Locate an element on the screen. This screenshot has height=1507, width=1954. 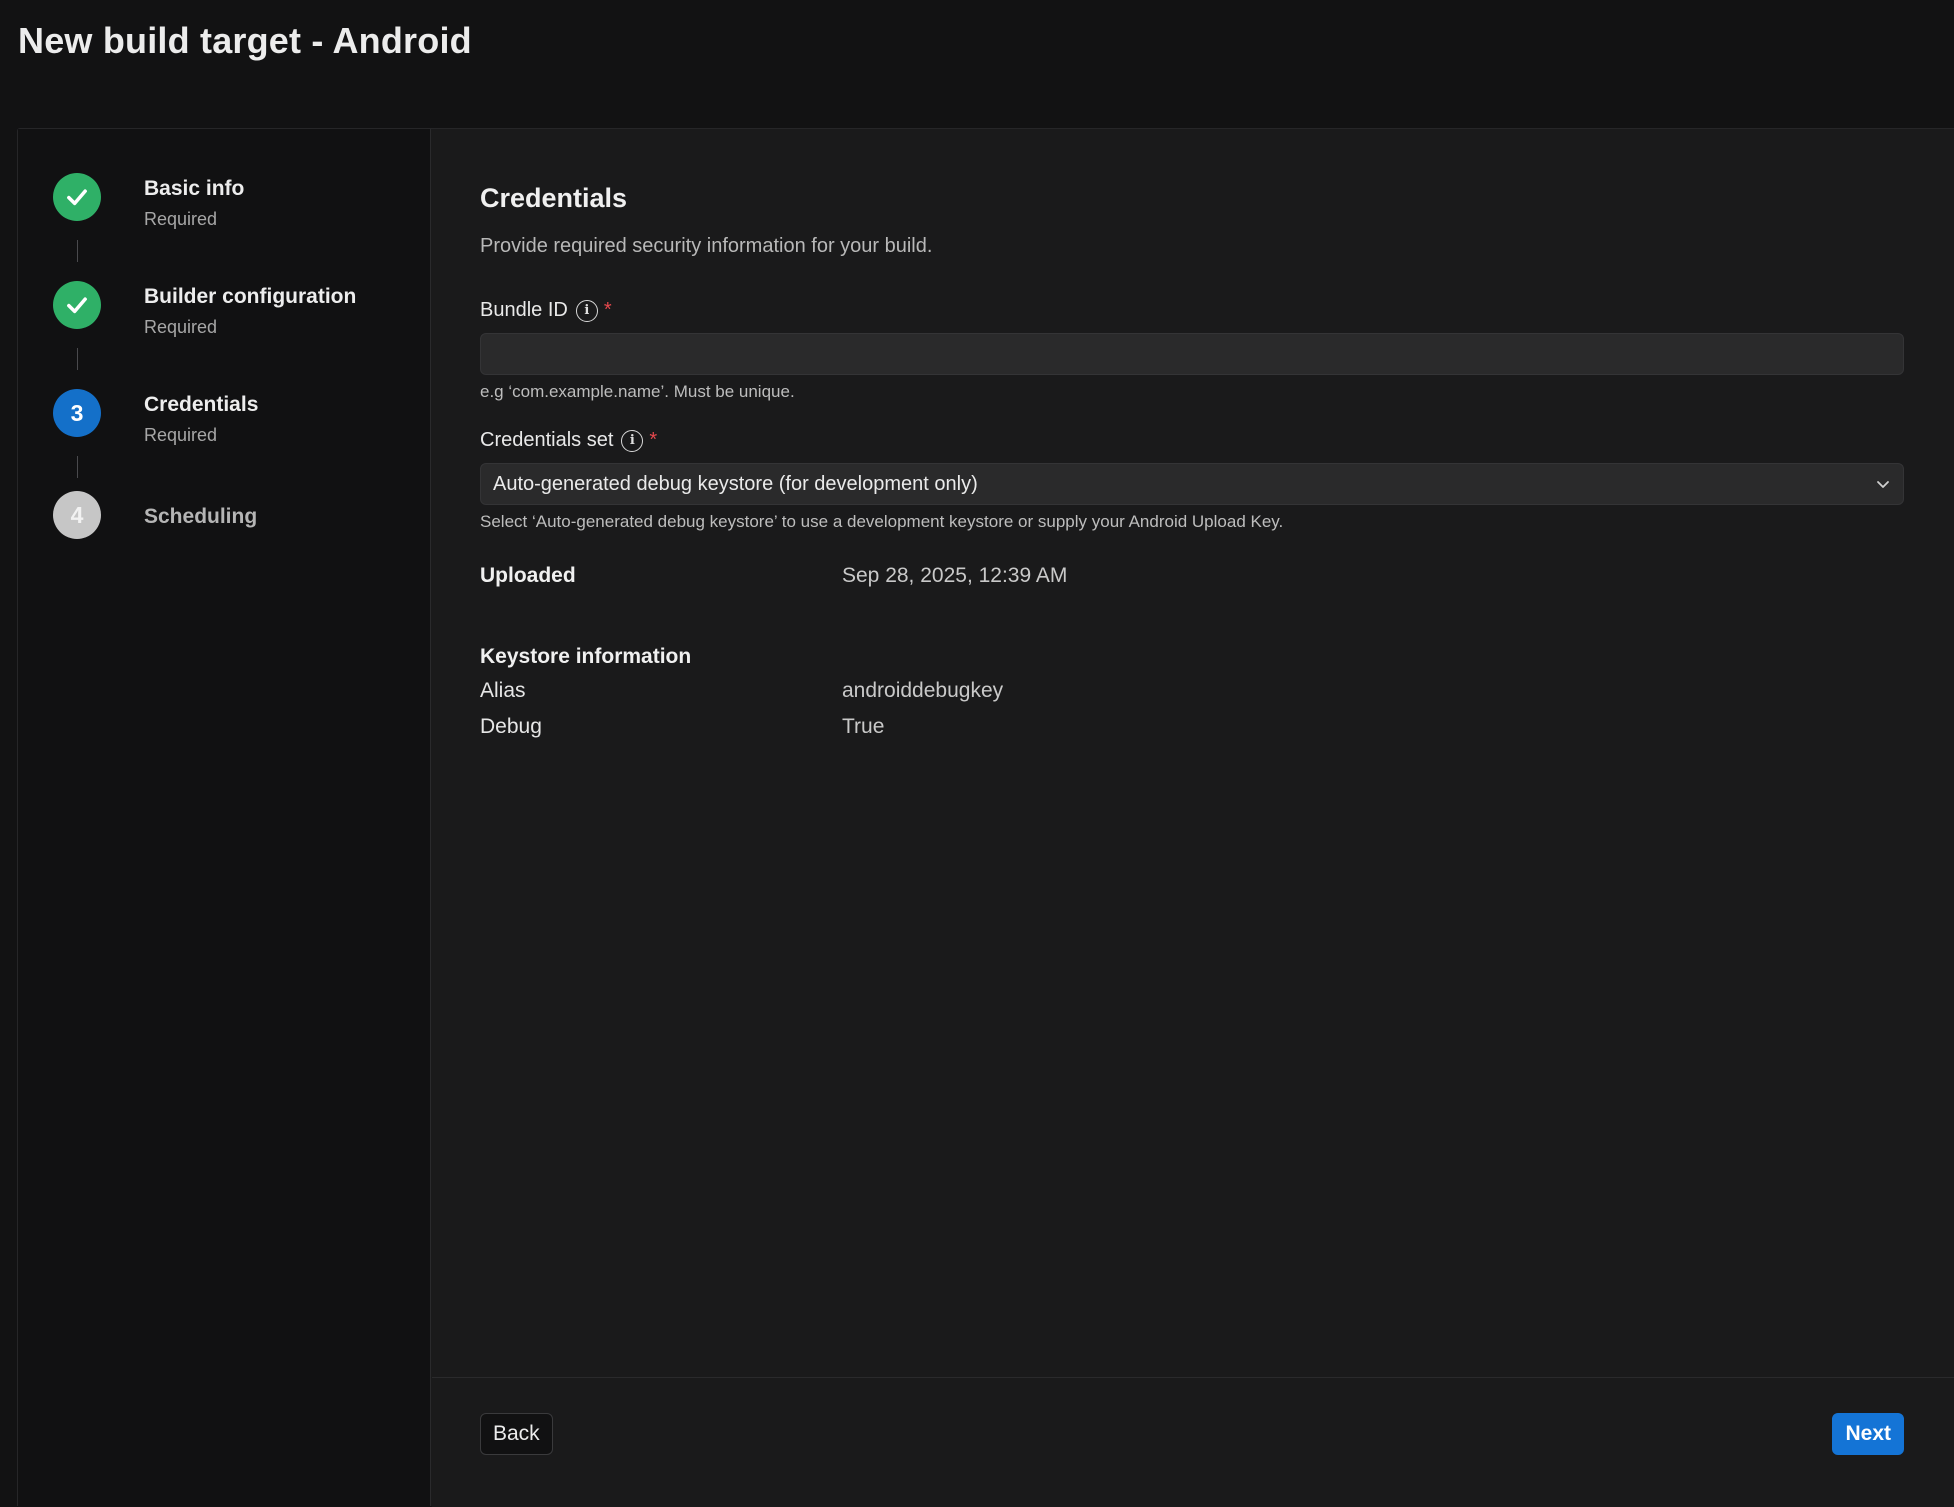
bundle-id-input is located at coordinates (1192, 354).